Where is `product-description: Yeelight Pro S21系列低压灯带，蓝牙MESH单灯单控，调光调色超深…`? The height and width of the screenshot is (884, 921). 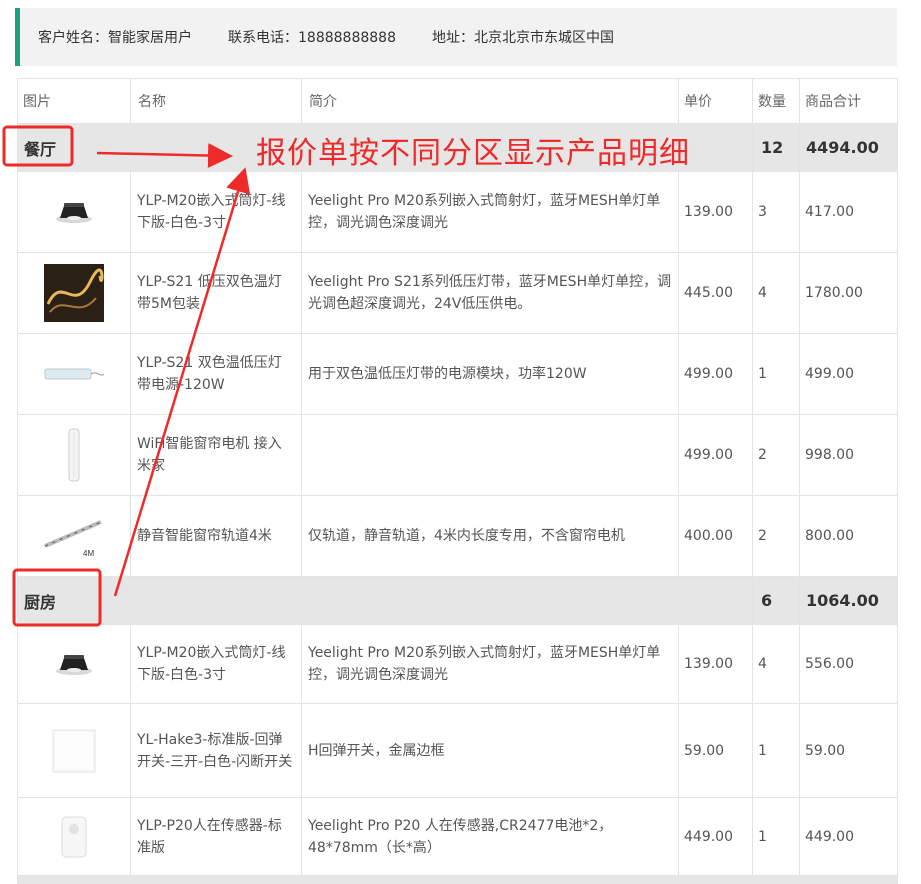 product-description: Yeelight Pro S21系列低压灯带，蓝牙MESH单灯单控，调光调色超深… is located at coordinates (490, 293).